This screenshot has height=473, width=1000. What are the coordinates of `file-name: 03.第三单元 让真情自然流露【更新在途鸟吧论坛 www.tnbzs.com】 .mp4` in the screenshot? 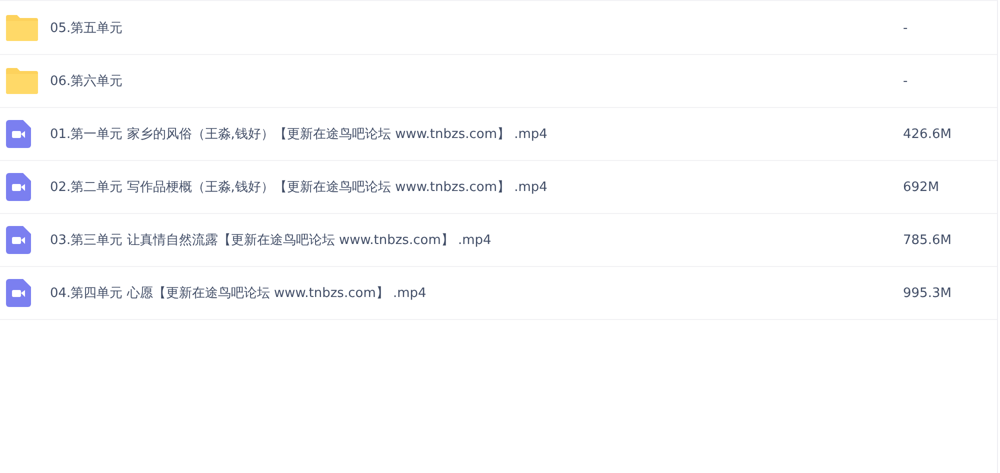 It's located at (271, 240).